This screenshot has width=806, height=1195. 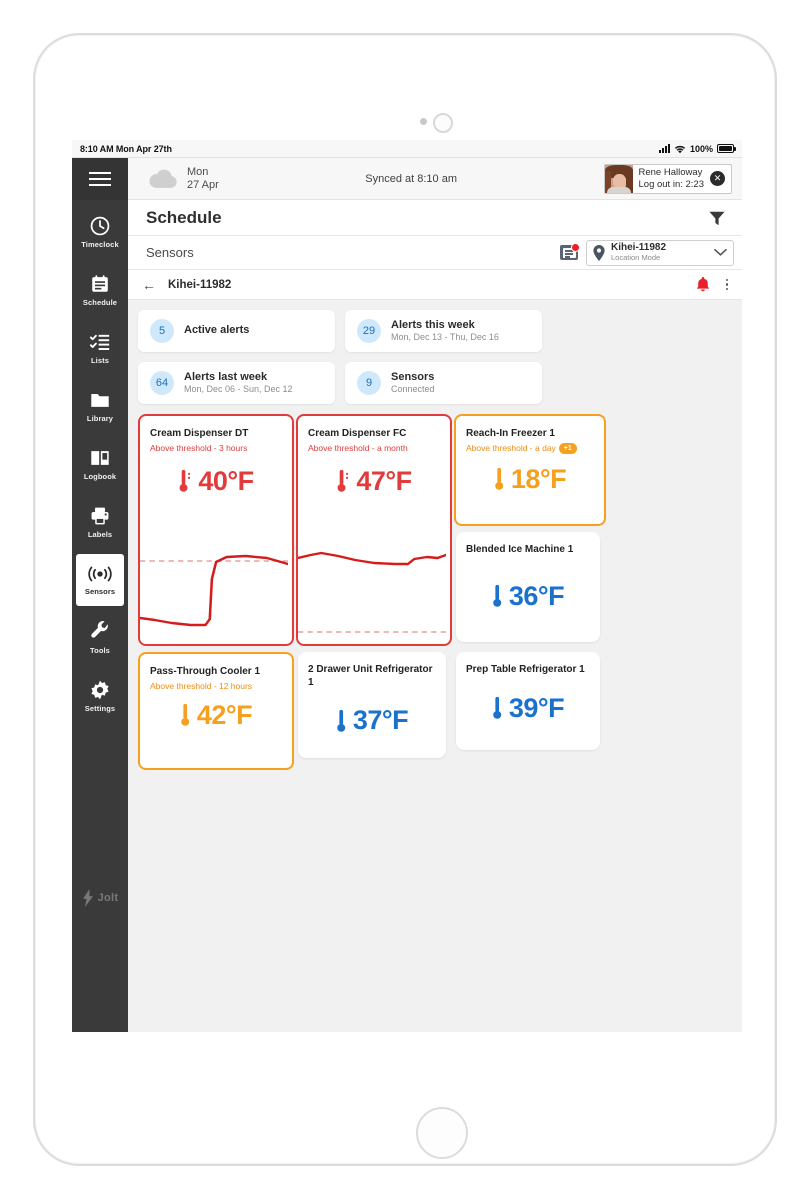 What do you see at coordinates (100, 232) in the screenshot?
I see `sidebar-item-timeclock: Timeclock` at bounding box center [100, 232].